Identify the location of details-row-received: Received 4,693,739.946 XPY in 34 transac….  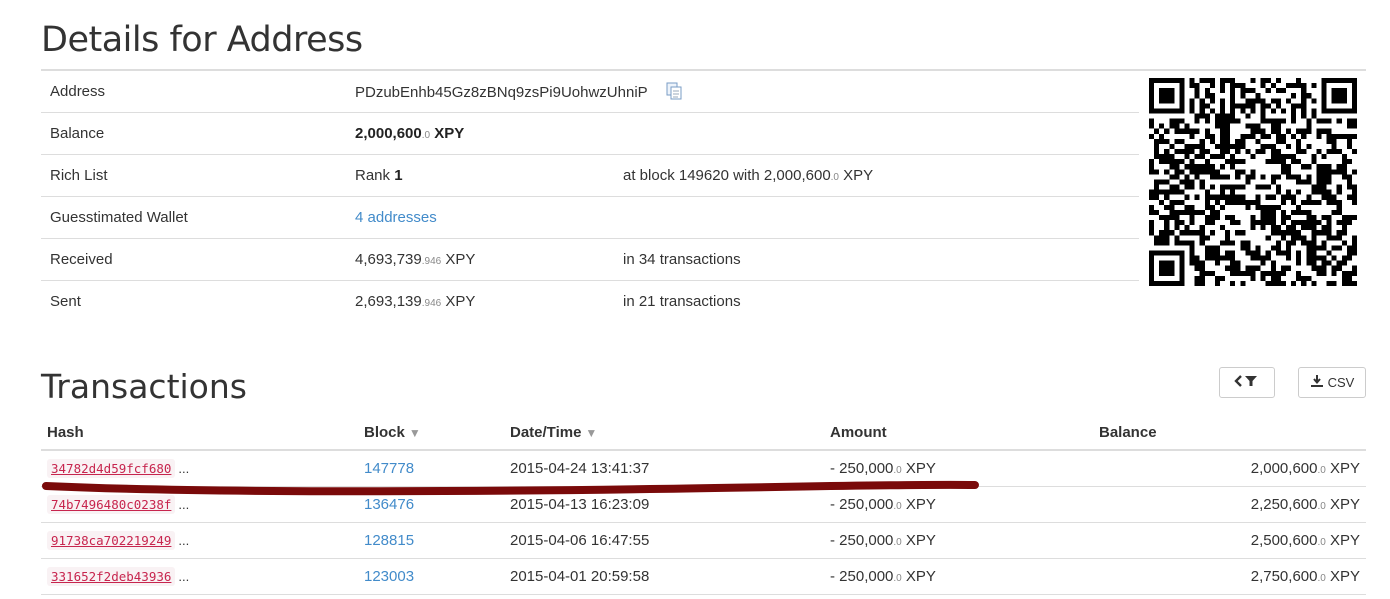
(590, 259).